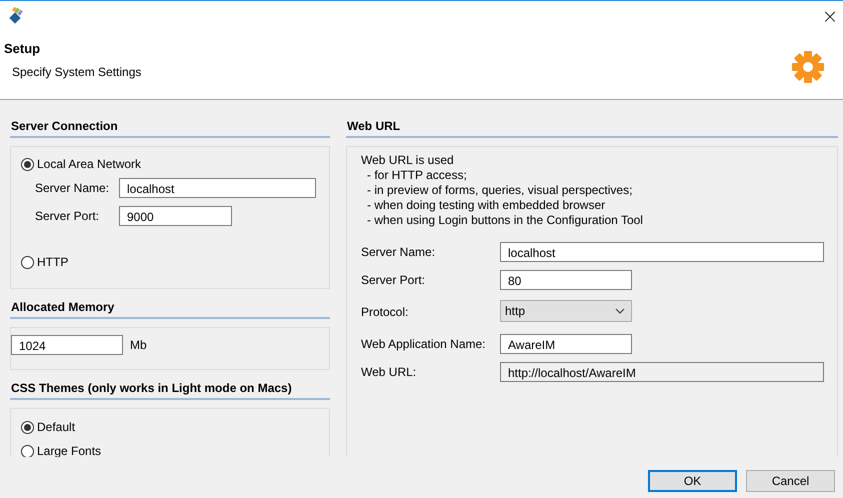 This screenshot has height=498, width=843. Describe the element at coordinates (175, 216) in the screenshot. I see `input-field: 9000` at that location.